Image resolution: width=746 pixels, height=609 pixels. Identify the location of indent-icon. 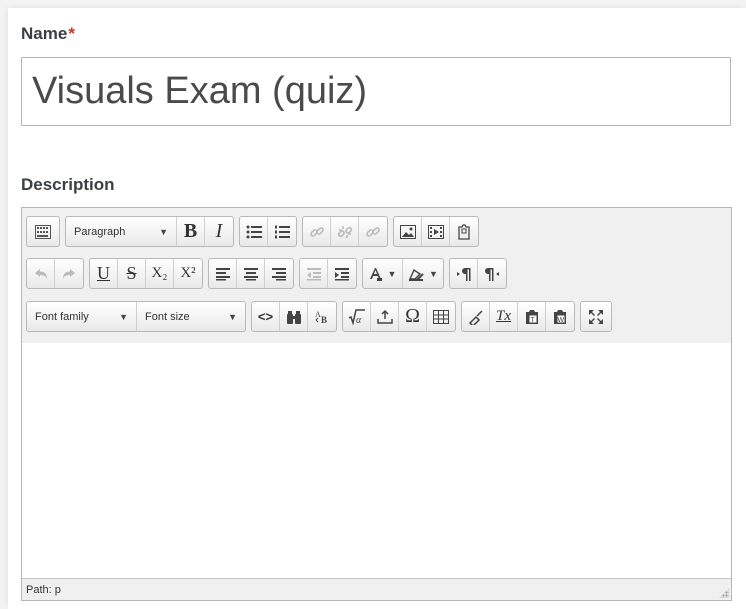
(342, 273).